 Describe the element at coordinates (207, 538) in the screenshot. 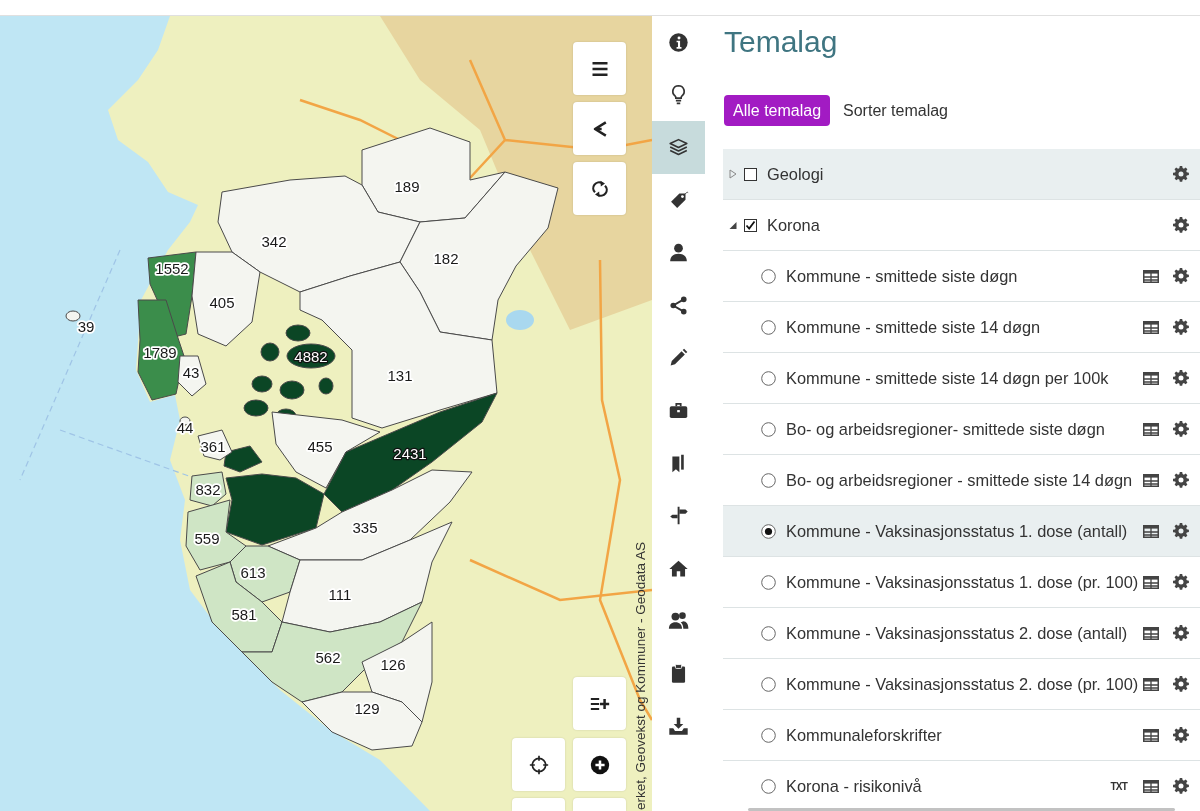

I see `region-label: 559` at that location.